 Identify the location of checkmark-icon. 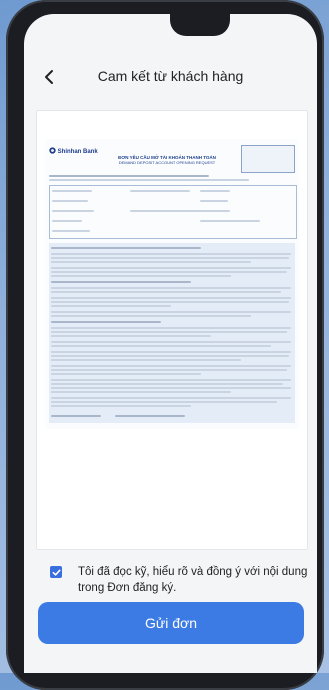
(56, 572).